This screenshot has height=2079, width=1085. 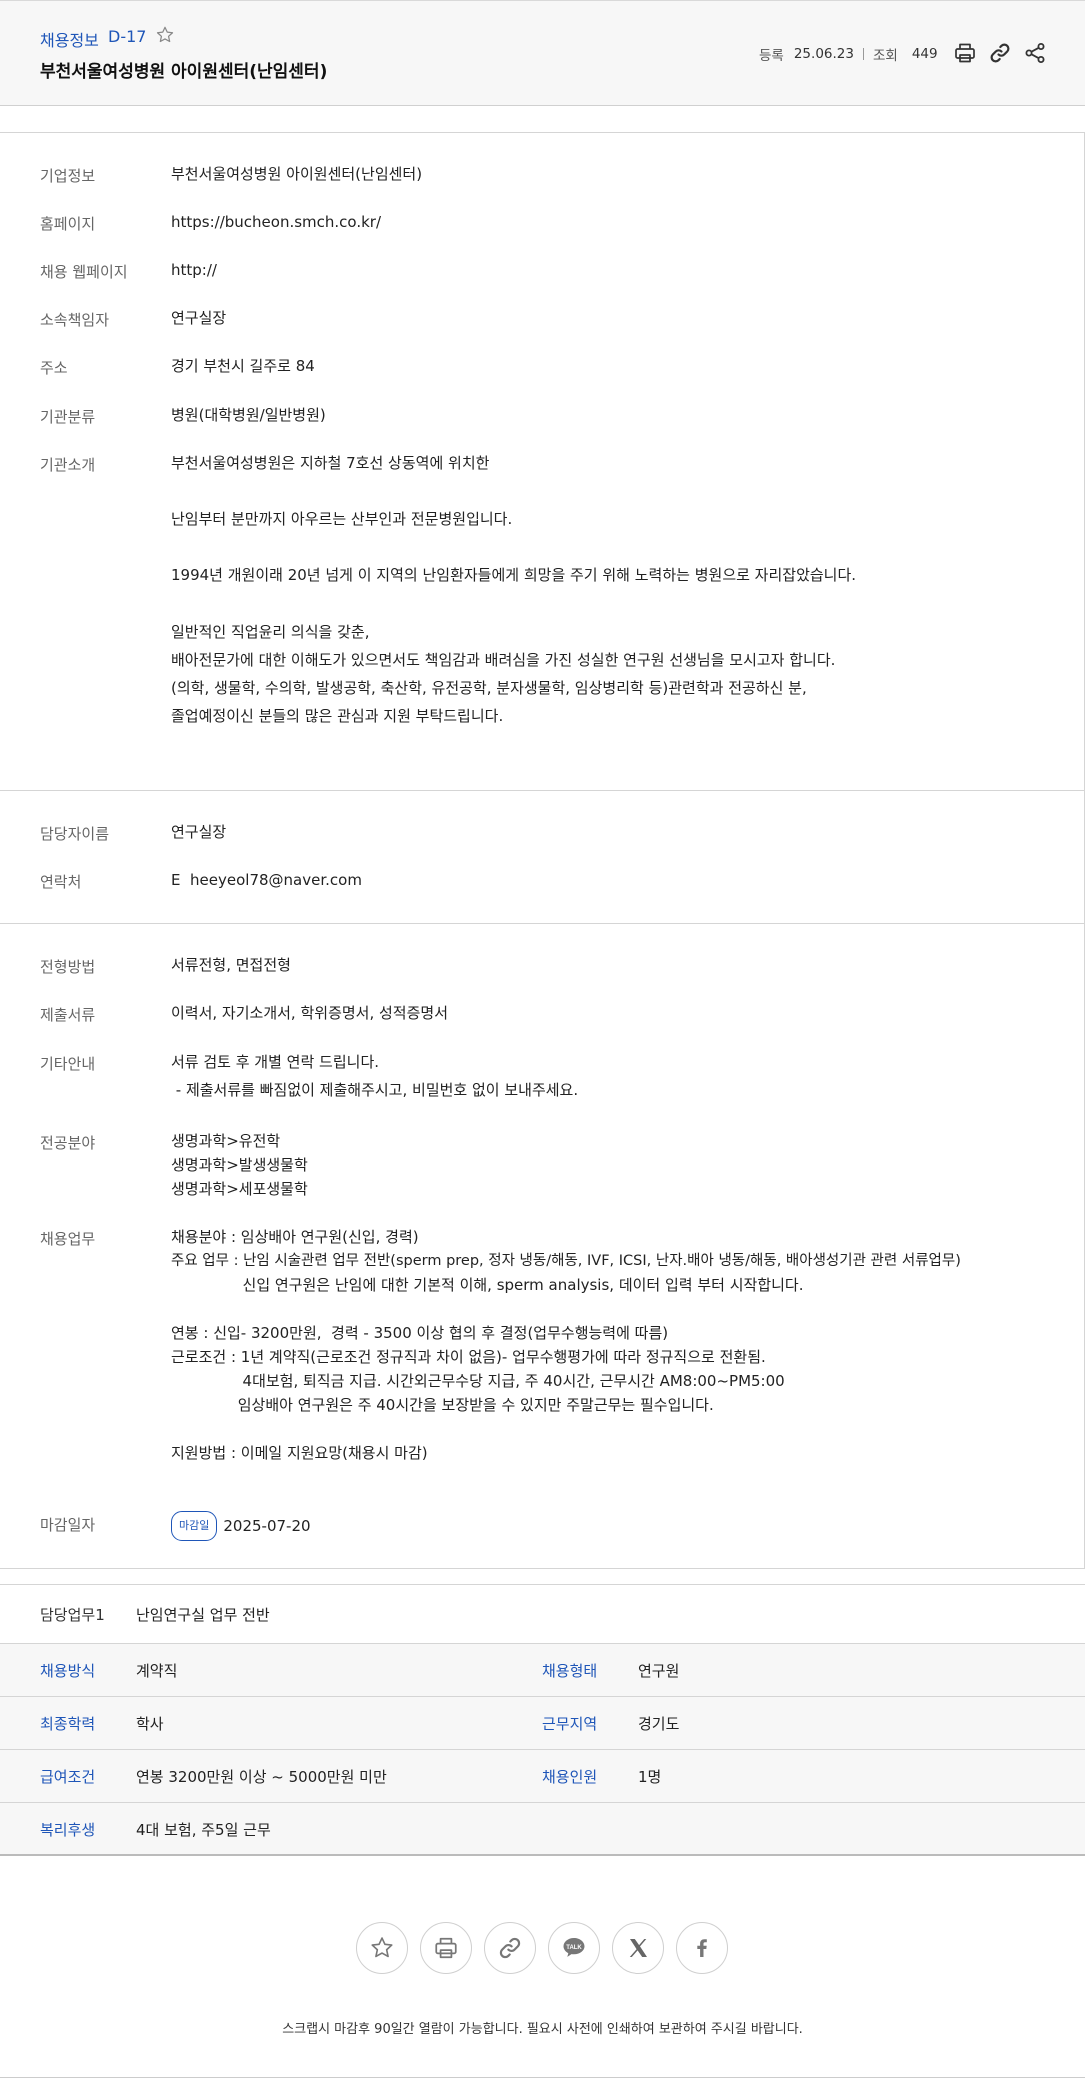 I want to click on contact-name-value: 연구실장, so click(x=199, y=832).